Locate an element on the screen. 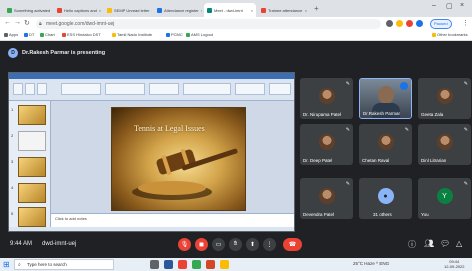 The width and height of the screenshot is (472, 271). browser-tab-2: Hello captions and × is located at coordinates (78, 10).